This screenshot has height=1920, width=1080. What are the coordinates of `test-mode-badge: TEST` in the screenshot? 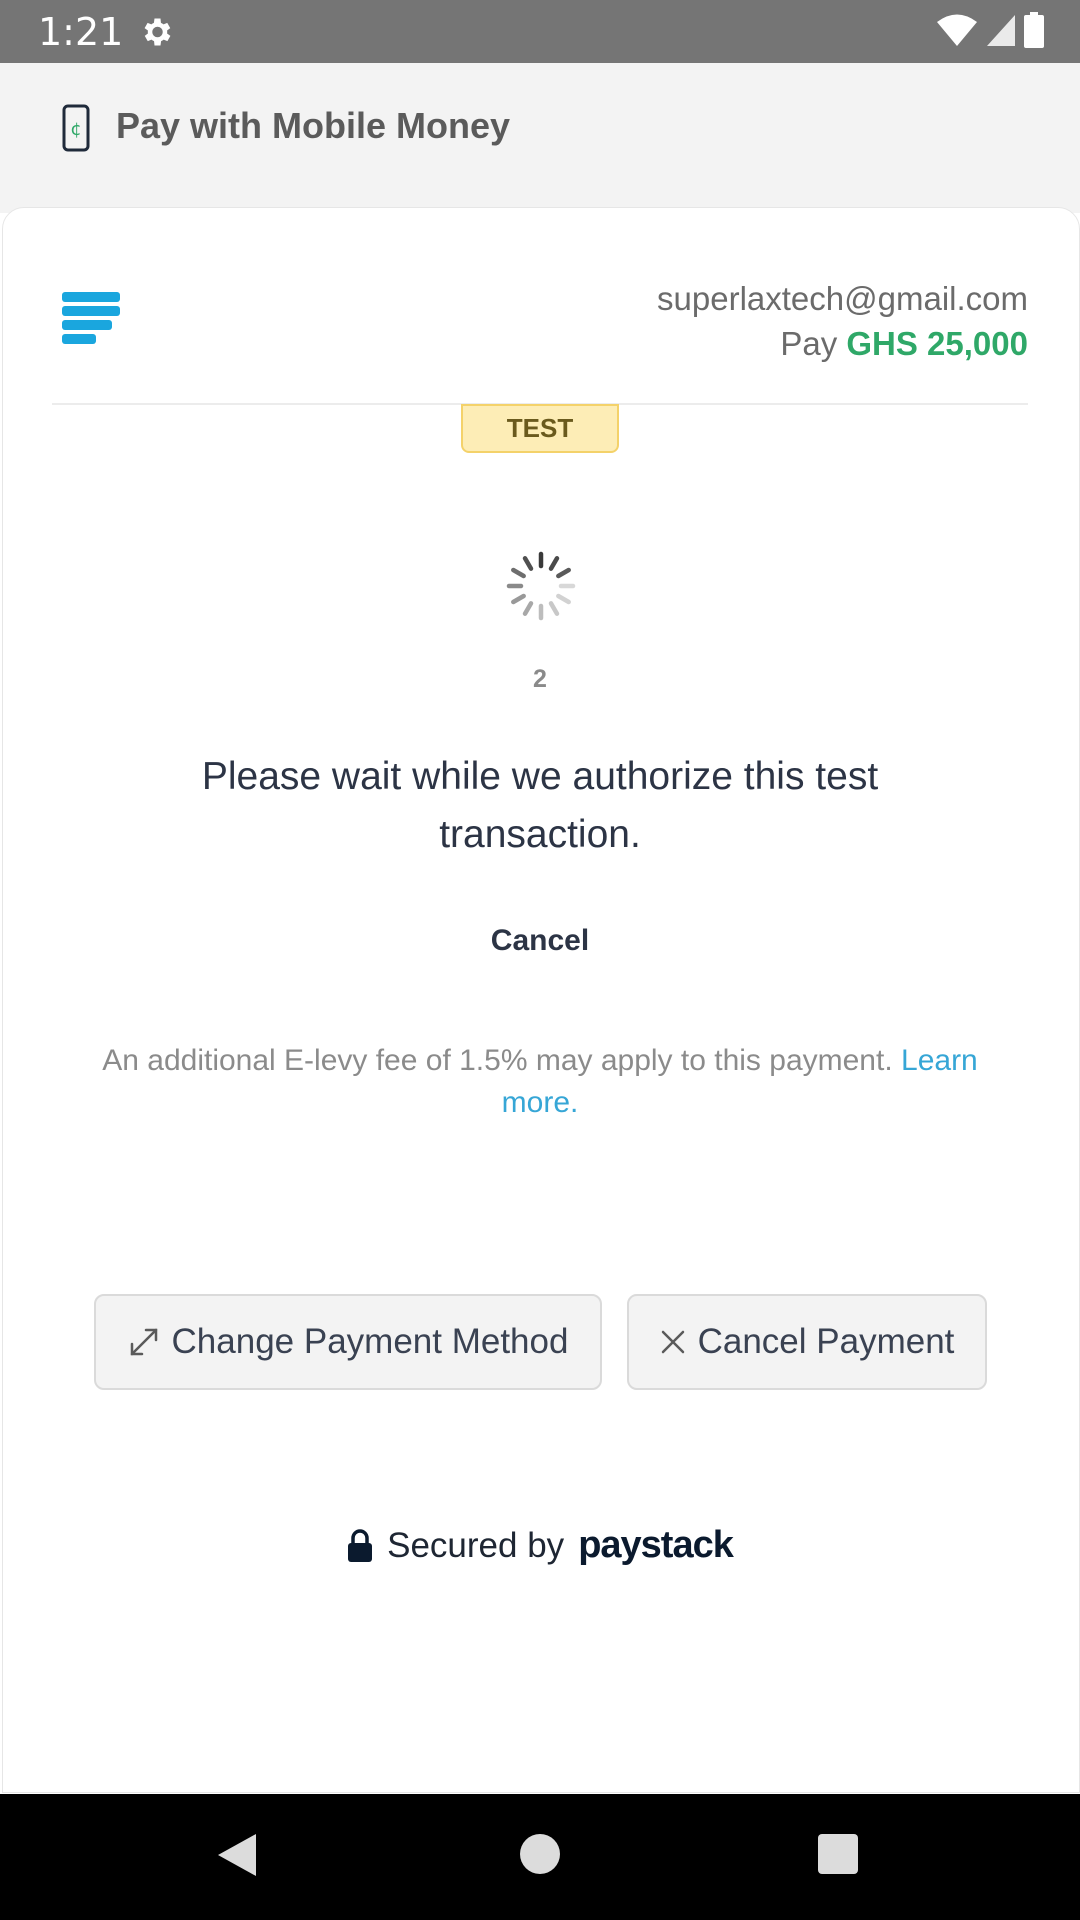 It's located at (540, 428).